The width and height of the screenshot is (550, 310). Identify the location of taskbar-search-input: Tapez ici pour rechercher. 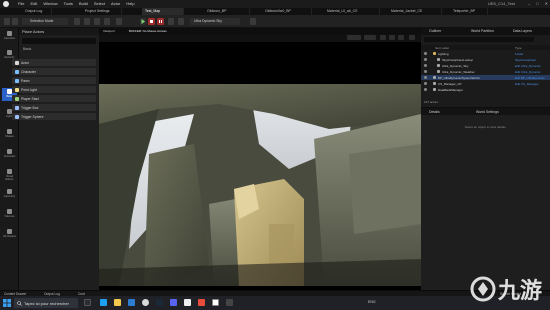
(46, 303).